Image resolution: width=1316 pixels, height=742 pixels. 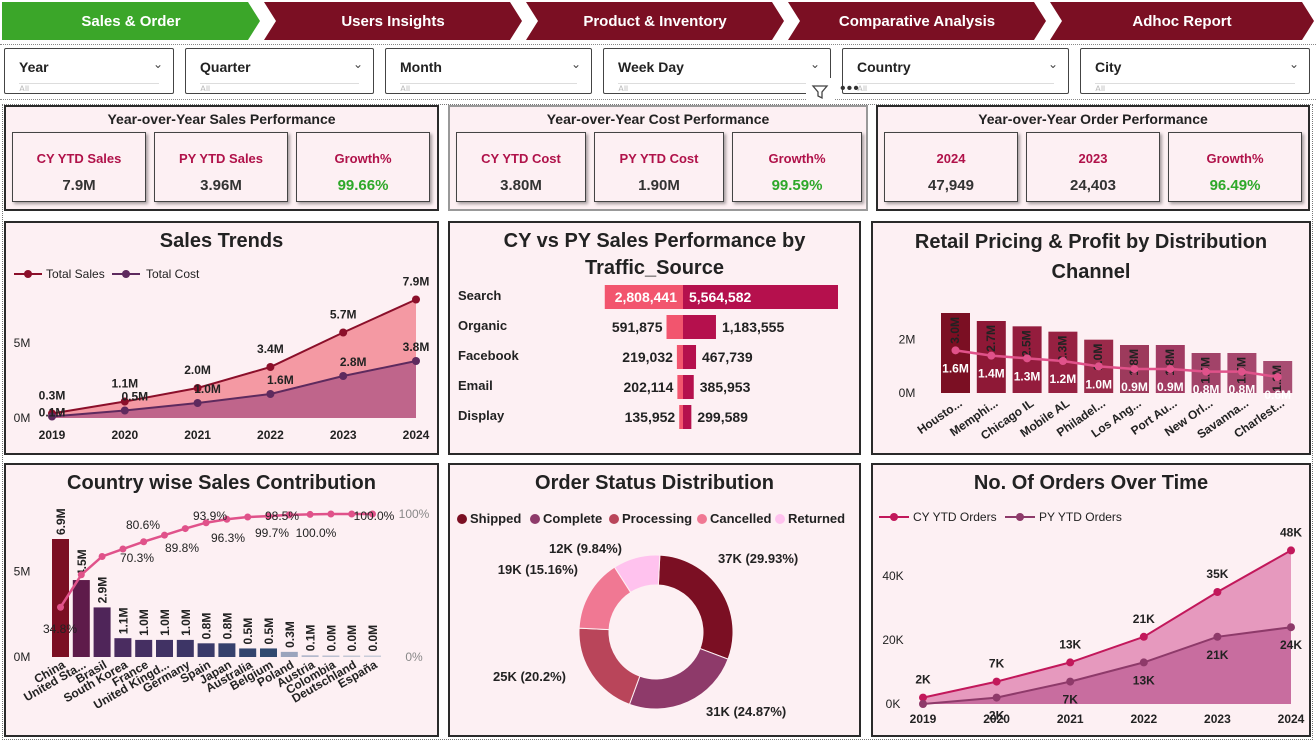 What do you see at coordinates (1291, 645) in the screenshot?
I see `data-label: 24K` at bounding box center [1291, 645].